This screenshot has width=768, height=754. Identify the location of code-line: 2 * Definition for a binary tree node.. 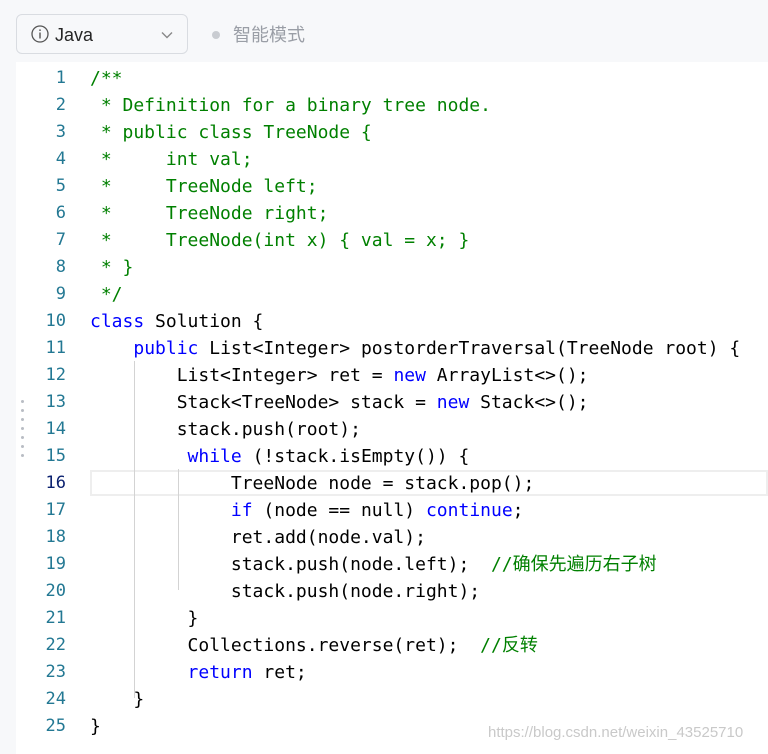
(392, 105).